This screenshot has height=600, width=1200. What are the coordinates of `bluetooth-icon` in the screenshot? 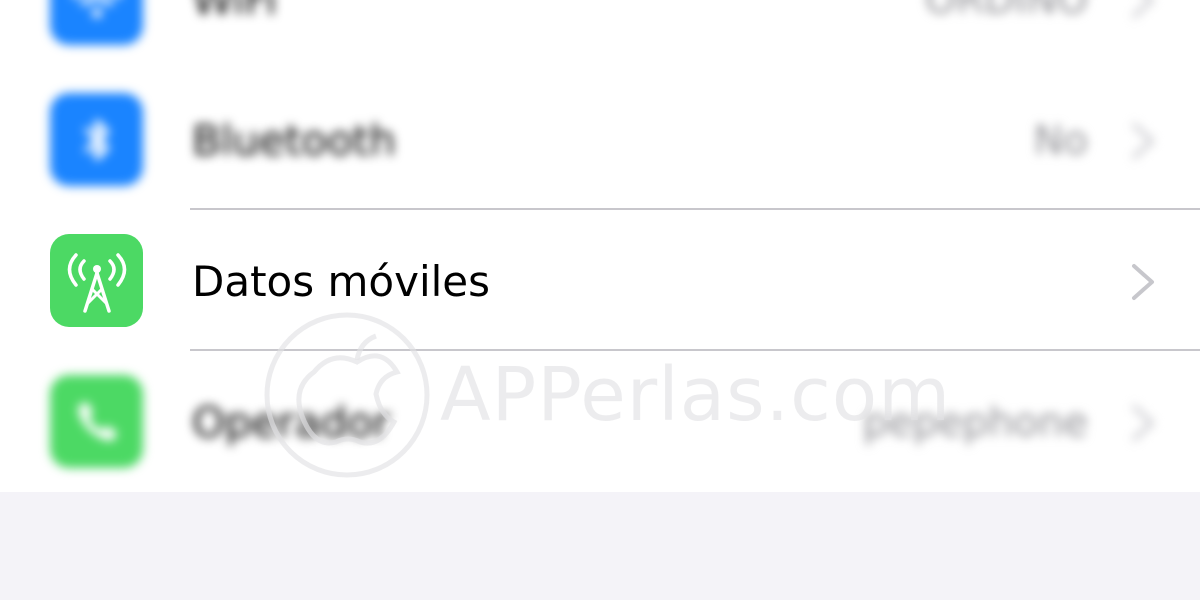 It's located at (96, 139).